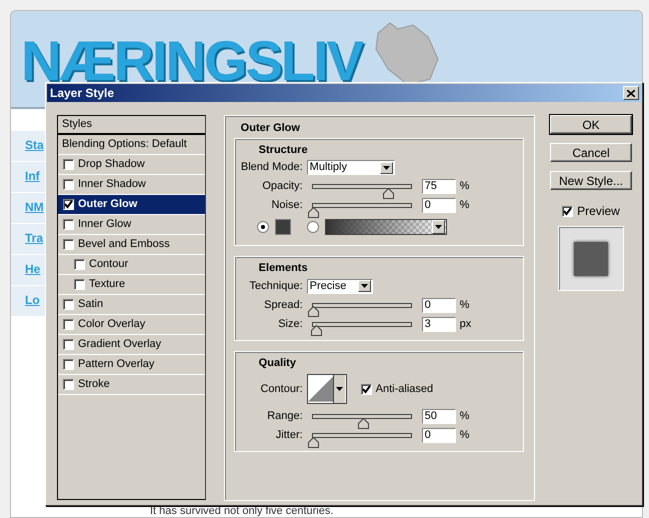 The image size is (649, 518). What do you see at coordinates (290, 324) in the screenshot?
I see `field-label: Size:` at bounding box center [290, 324].